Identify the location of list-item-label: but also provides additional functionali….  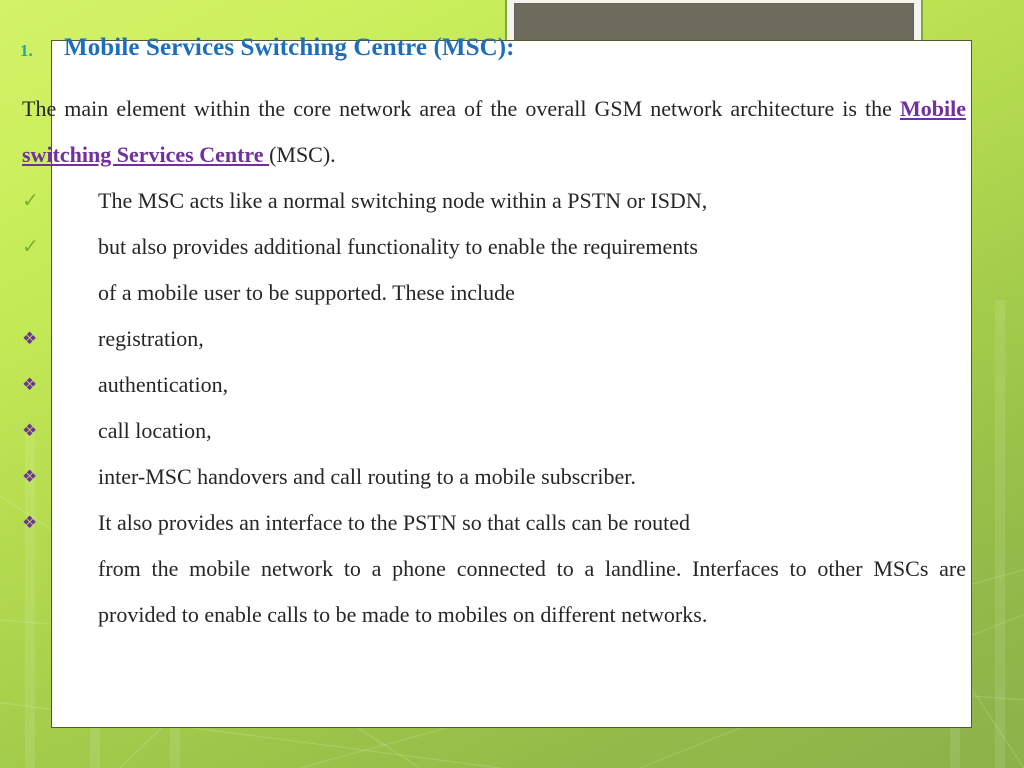
(398, 246).